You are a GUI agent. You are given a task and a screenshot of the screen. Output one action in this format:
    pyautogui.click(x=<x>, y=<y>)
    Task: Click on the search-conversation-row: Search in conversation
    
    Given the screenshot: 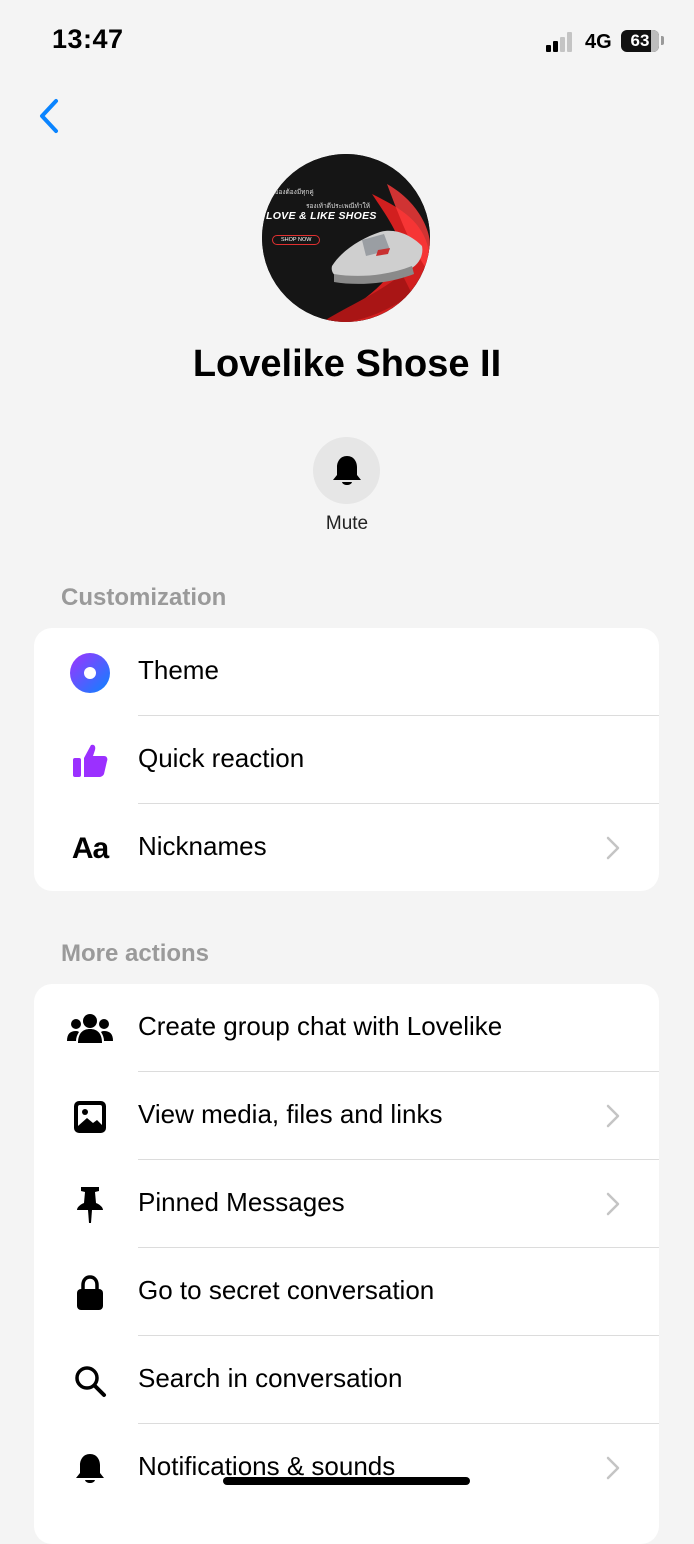 What is the action you would take?
    pyautogui.click(x=346, y=1380)
    